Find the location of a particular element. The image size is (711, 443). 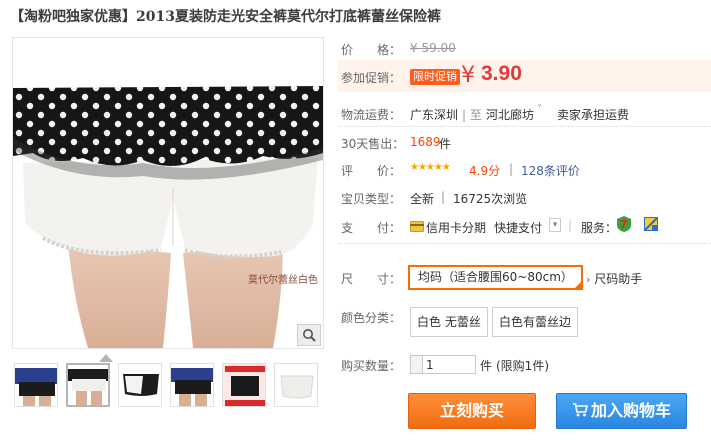

buy-now-button: 立刻购买 is located at coordinates (472, 411).